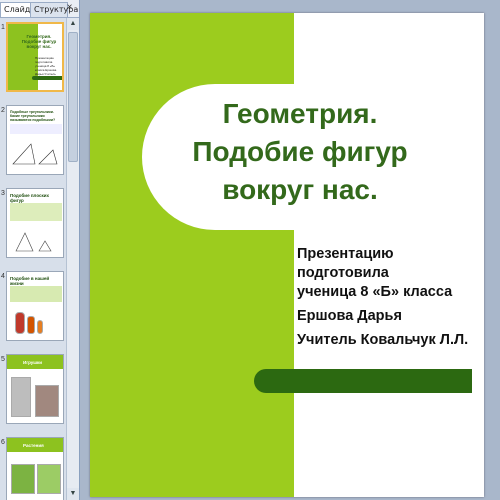 Image resolution: width=500 pixels, height=500 pixels. What do you see at coordinates (35, 154) in the screenshot?
I see `triangle-diagram` at bounding box center [35, 154].